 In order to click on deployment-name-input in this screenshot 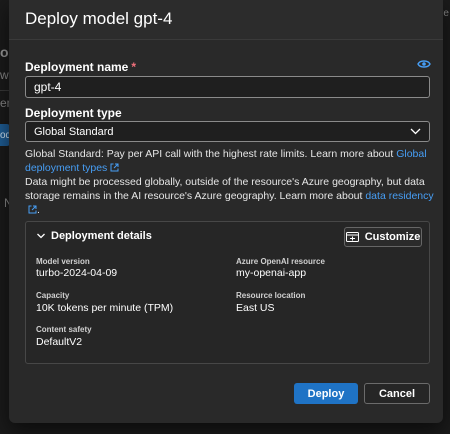, I will do `click(227, 87)`.